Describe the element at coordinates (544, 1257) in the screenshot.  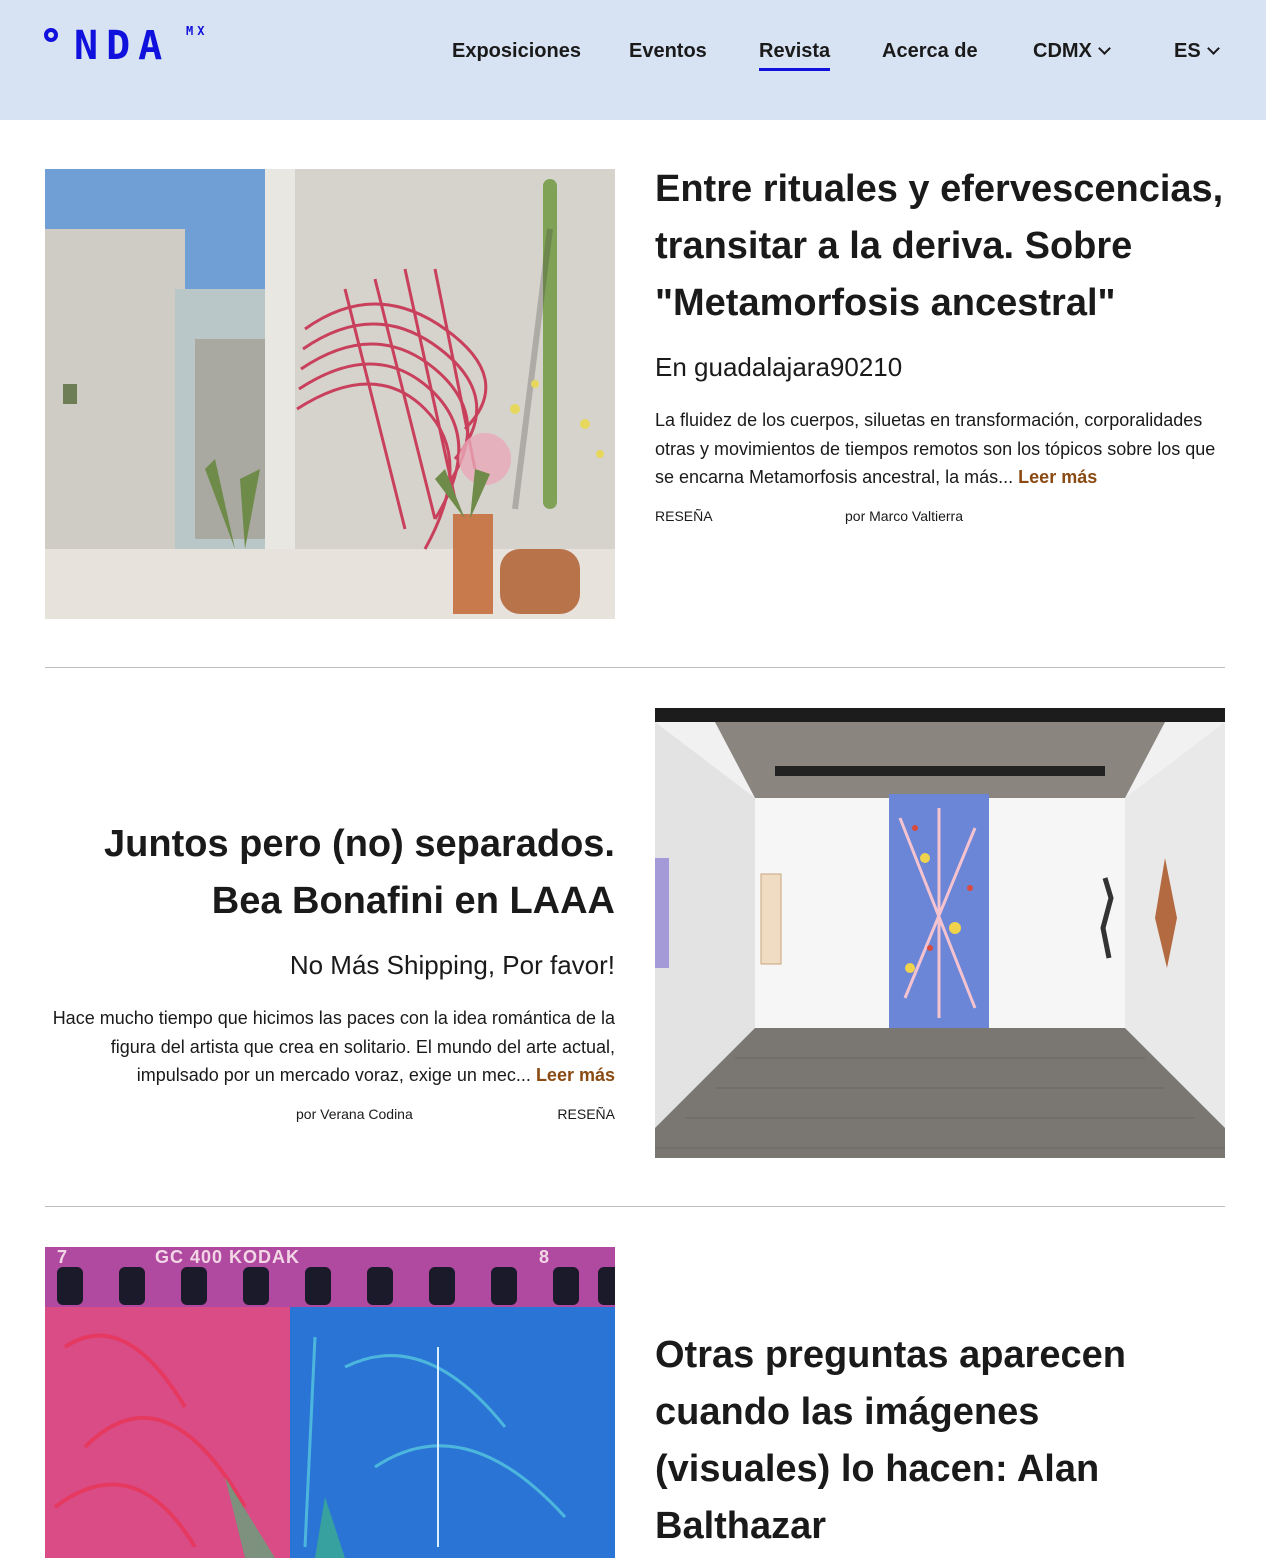
I see `film-frame-number: 8` at that location.